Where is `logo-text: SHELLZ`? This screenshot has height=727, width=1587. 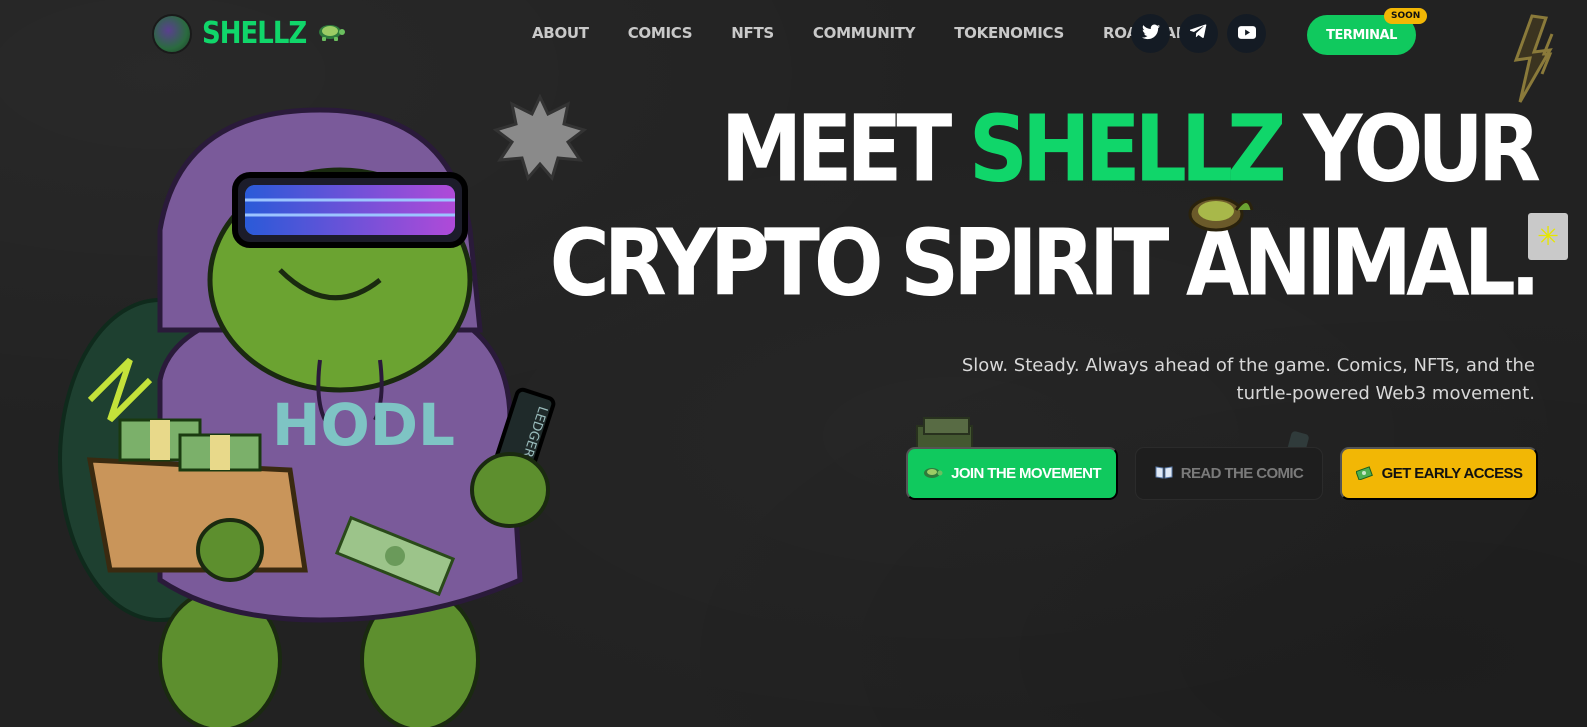
logo-text: SHELLZ is located at coordinates (254, 34).